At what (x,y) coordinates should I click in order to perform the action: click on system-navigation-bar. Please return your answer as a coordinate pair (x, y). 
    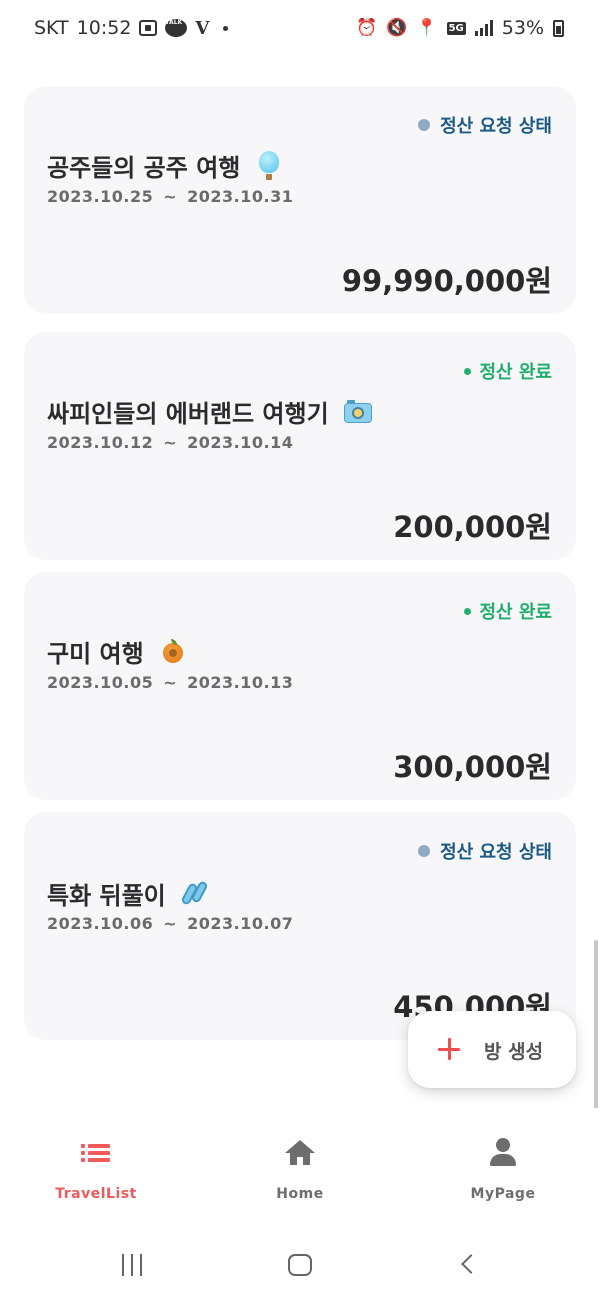
    Looking at the image, I should click on (300, 1260).